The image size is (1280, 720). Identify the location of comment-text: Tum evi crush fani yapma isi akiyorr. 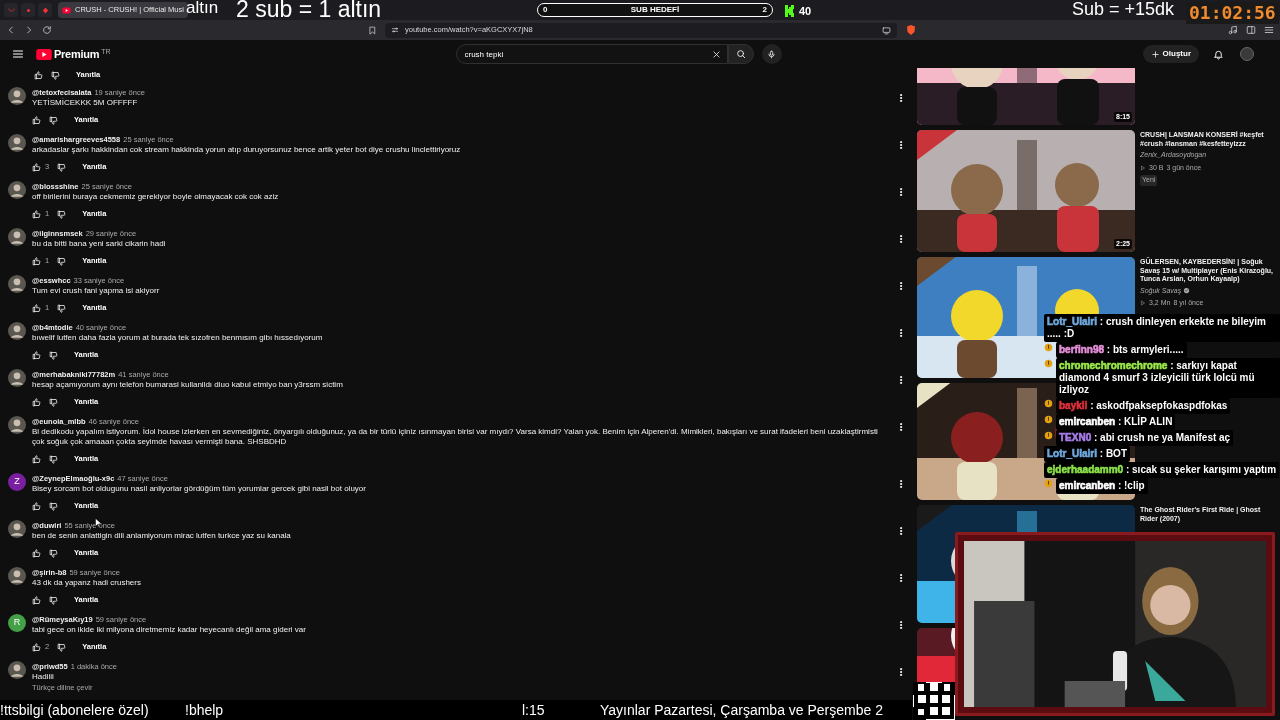
(96, 291).